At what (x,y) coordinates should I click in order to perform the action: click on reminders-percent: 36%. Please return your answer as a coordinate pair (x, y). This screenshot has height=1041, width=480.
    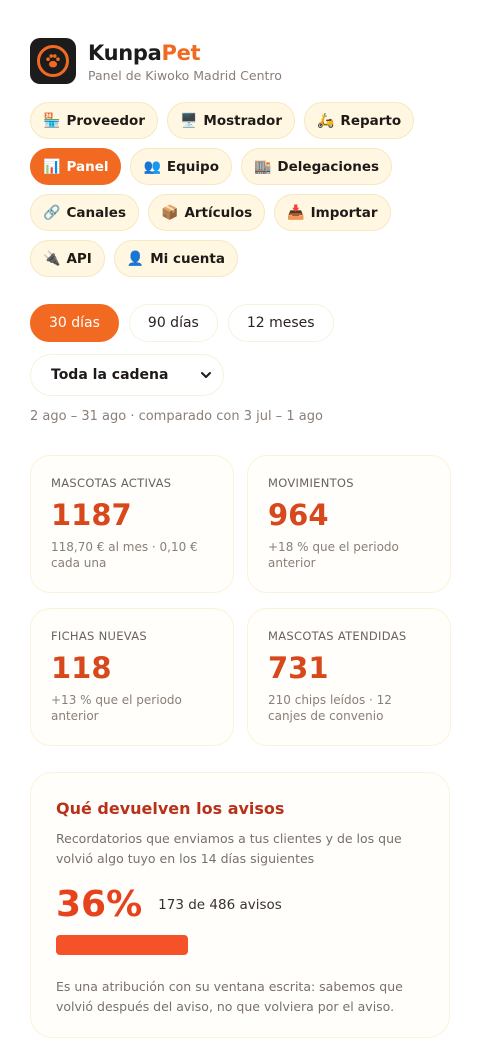
    Looking at the image, I should click on (99, 904).